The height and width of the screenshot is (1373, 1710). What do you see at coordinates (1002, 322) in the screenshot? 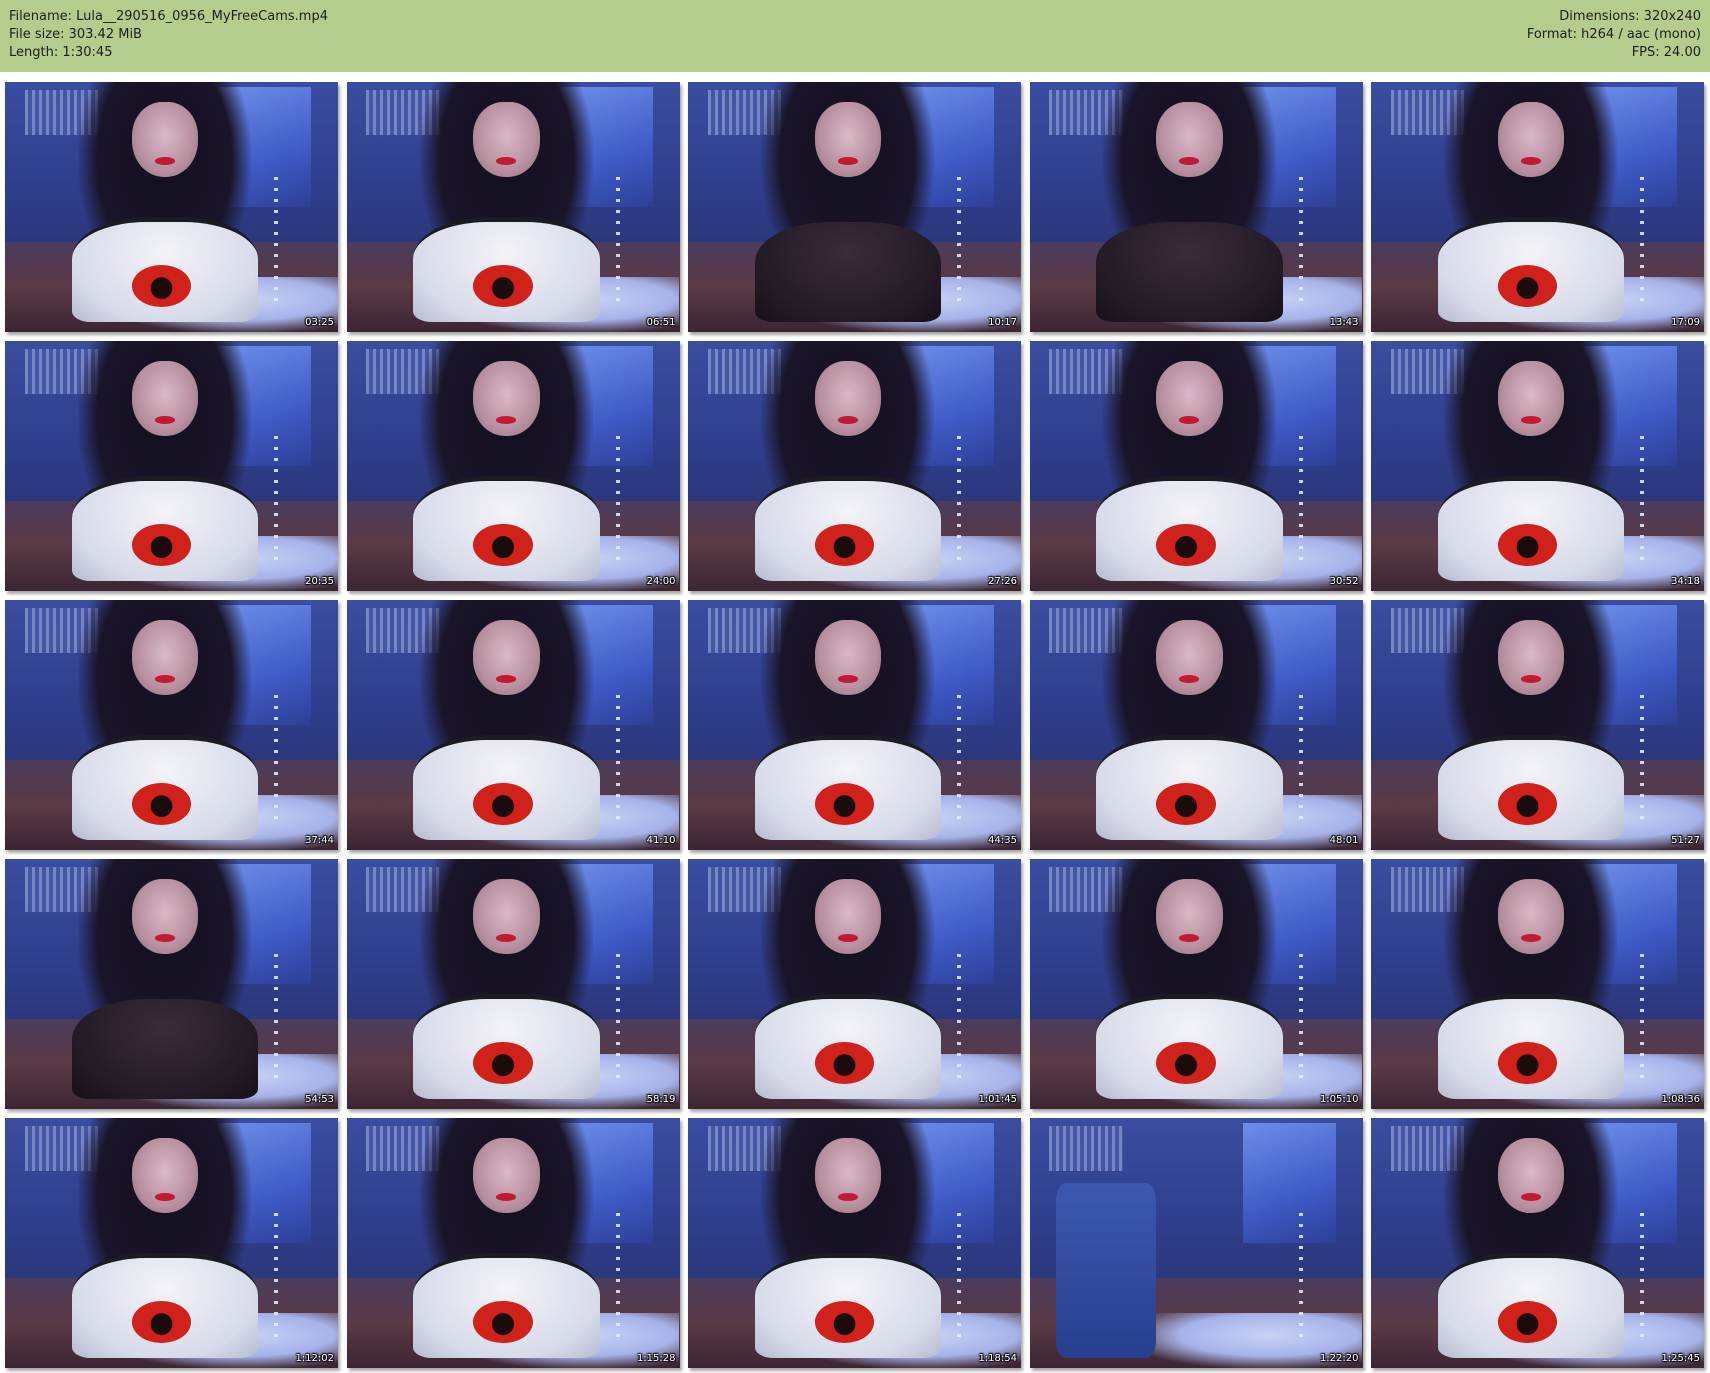
I see `frame-timestamp: 10:17` at bounding box center [1002, 322].